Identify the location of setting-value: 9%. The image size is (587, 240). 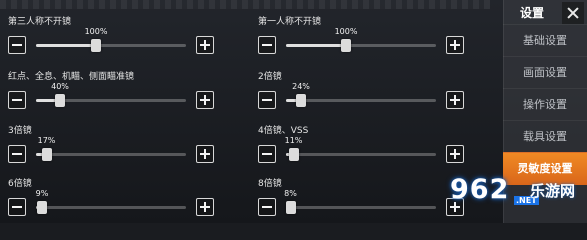
(42, 193).